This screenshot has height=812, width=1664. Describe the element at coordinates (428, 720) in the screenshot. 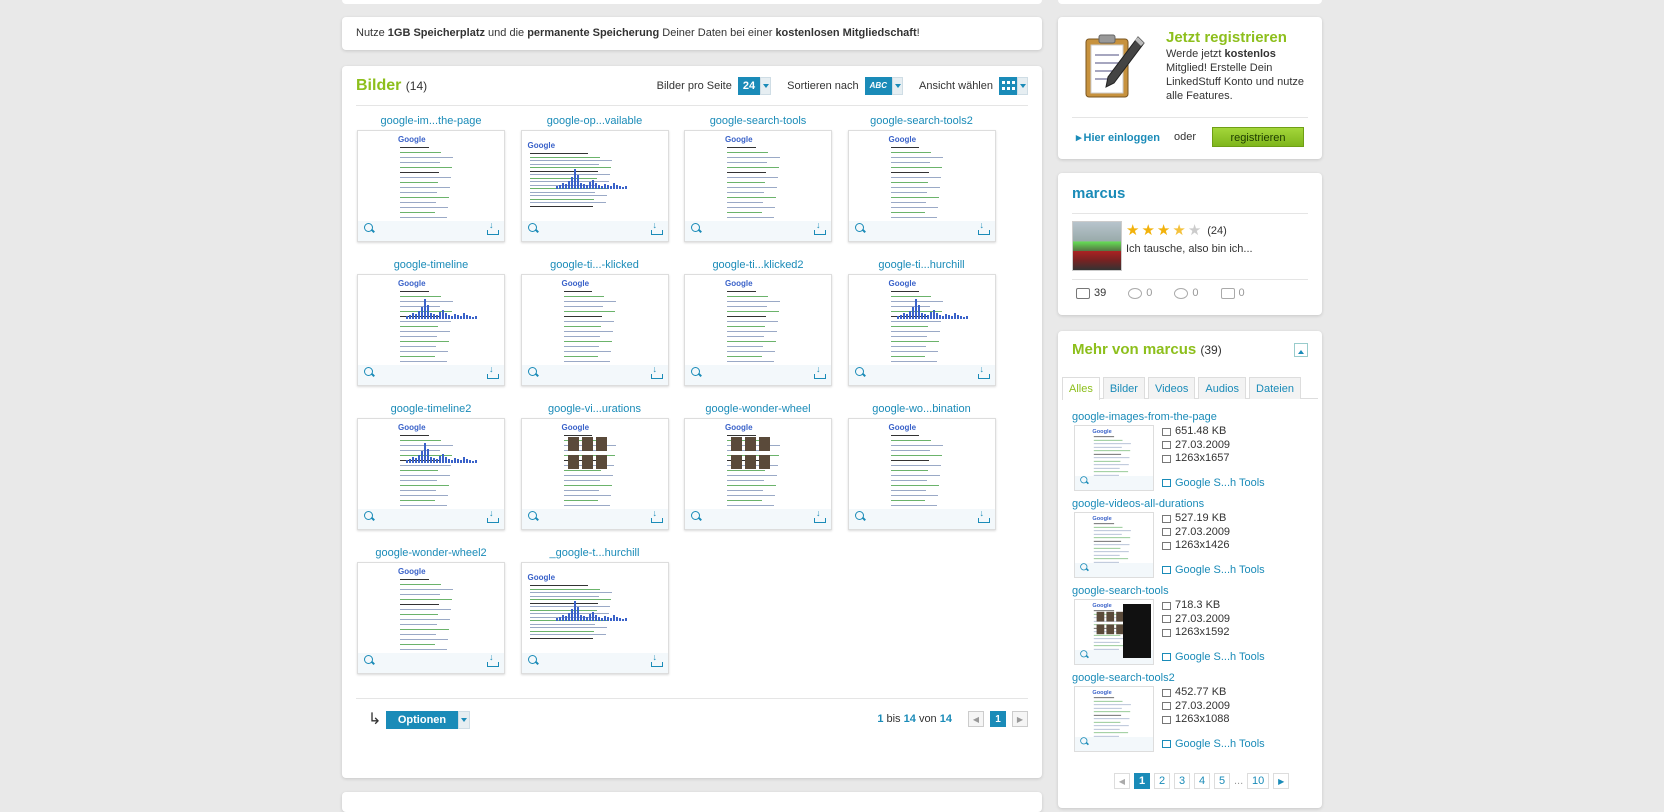

I see `options-dropdown: Optionen` at that location.